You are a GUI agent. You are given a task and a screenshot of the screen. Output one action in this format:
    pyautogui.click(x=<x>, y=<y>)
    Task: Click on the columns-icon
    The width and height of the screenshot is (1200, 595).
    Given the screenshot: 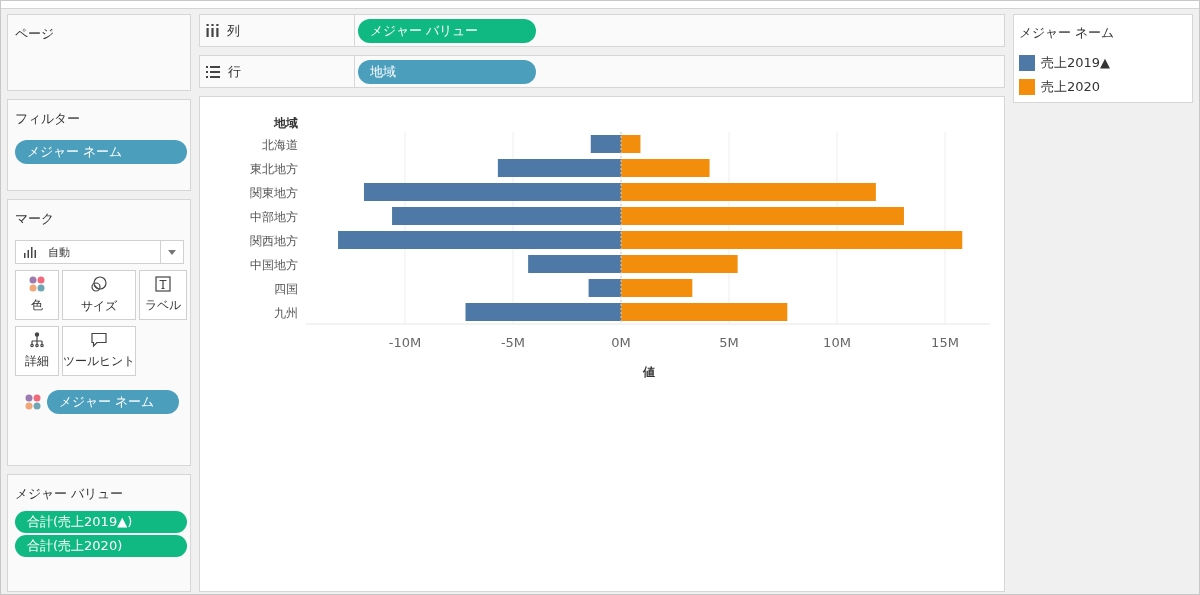 What is the action you would take?
    pyautogui.click(x=212, y=30)
    